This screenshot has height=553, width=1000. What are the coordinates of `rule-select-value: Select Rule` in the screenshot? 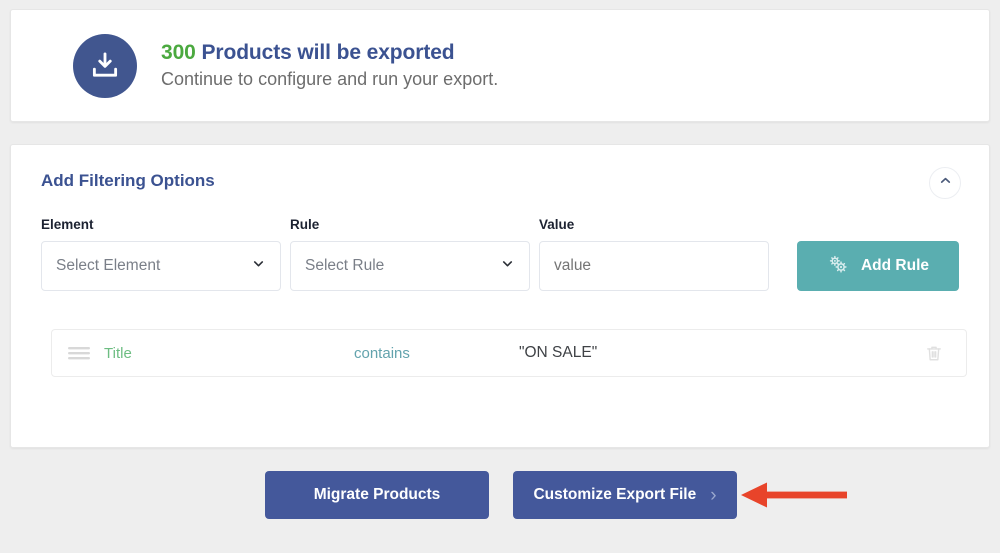 It's located at (345, 265).